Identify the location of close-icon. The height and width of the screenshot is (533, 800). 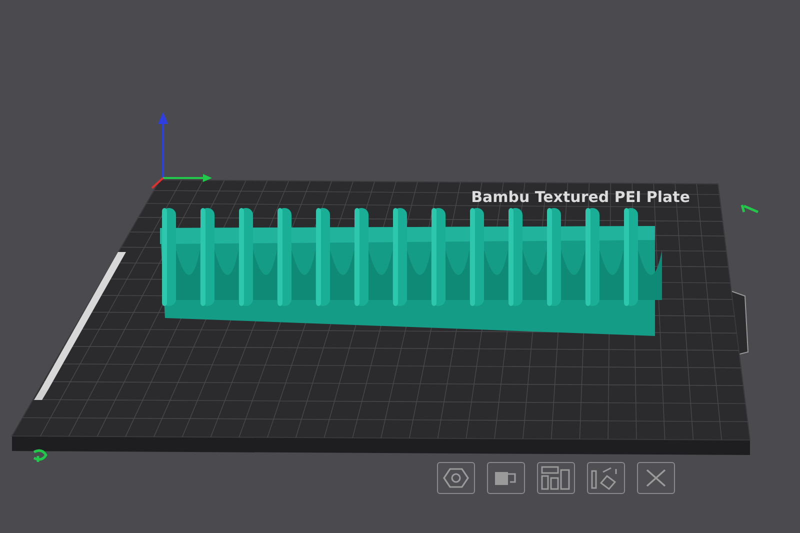
(656, 478).